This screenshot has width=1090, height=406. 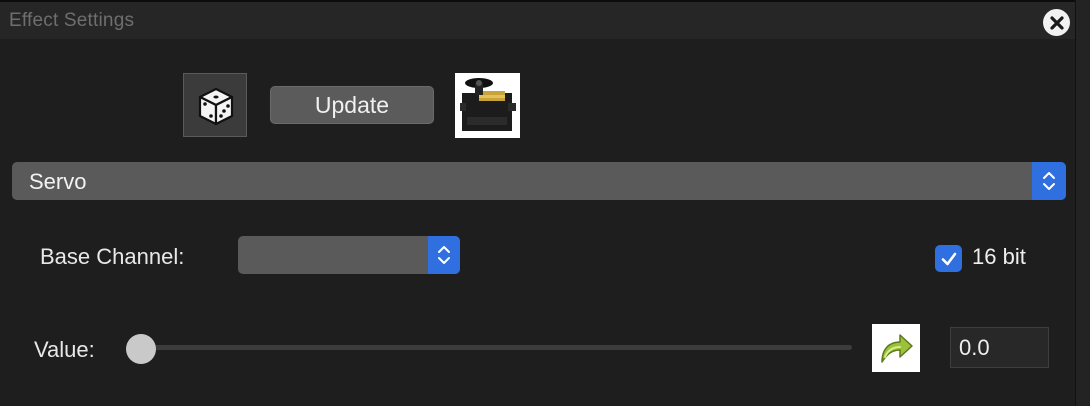 What do you see at coordinates (491, 347) in the screenshot?
I see `value-slider-track` at bounding box center [491, 347].